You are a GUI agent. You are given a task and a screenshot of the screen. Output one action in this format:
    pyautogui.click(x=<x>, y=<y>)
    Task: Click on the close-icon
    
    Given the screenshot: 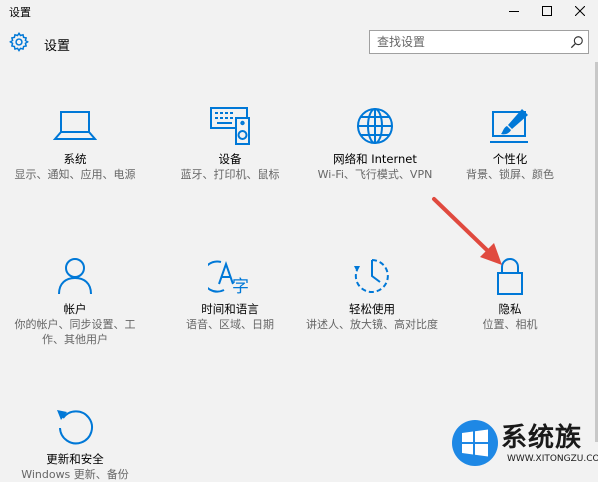 What is the action you would take?
    pyautogui.click(x=579, y=11)
    